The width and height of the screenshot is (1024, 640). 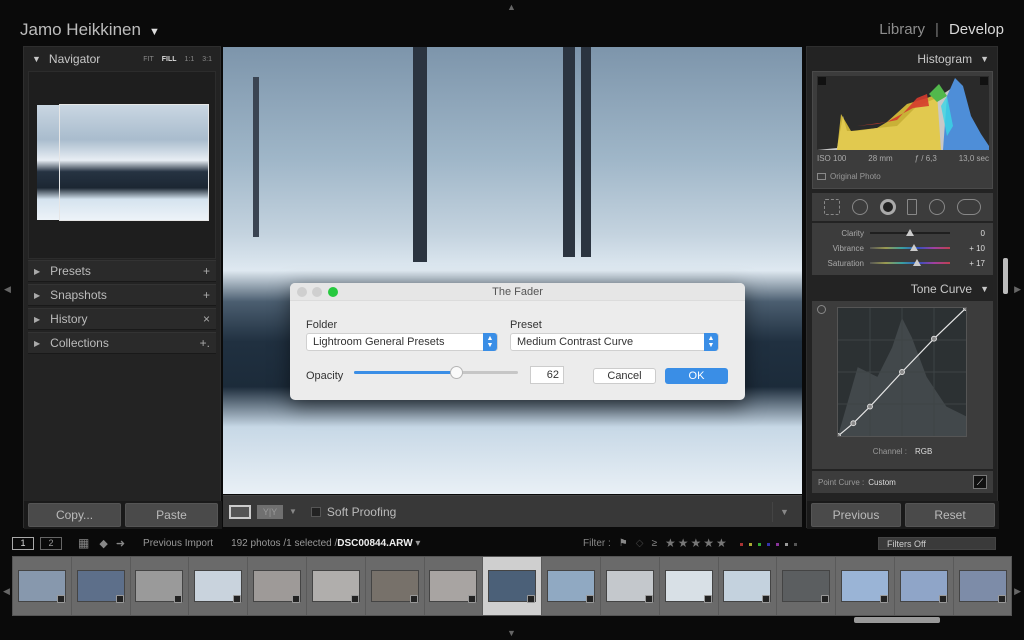 I want to click on color-label-filter, so click(x=768, y=543).